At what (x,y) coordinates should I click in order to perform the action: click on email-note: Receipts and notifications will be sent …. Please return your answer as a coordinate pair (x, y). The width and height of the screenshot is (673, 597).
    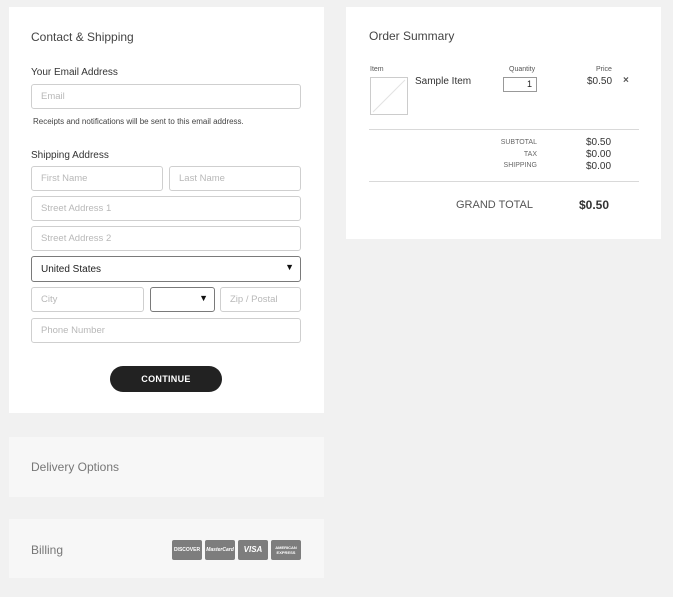
    Looking at the image, I should click on (138, 121).